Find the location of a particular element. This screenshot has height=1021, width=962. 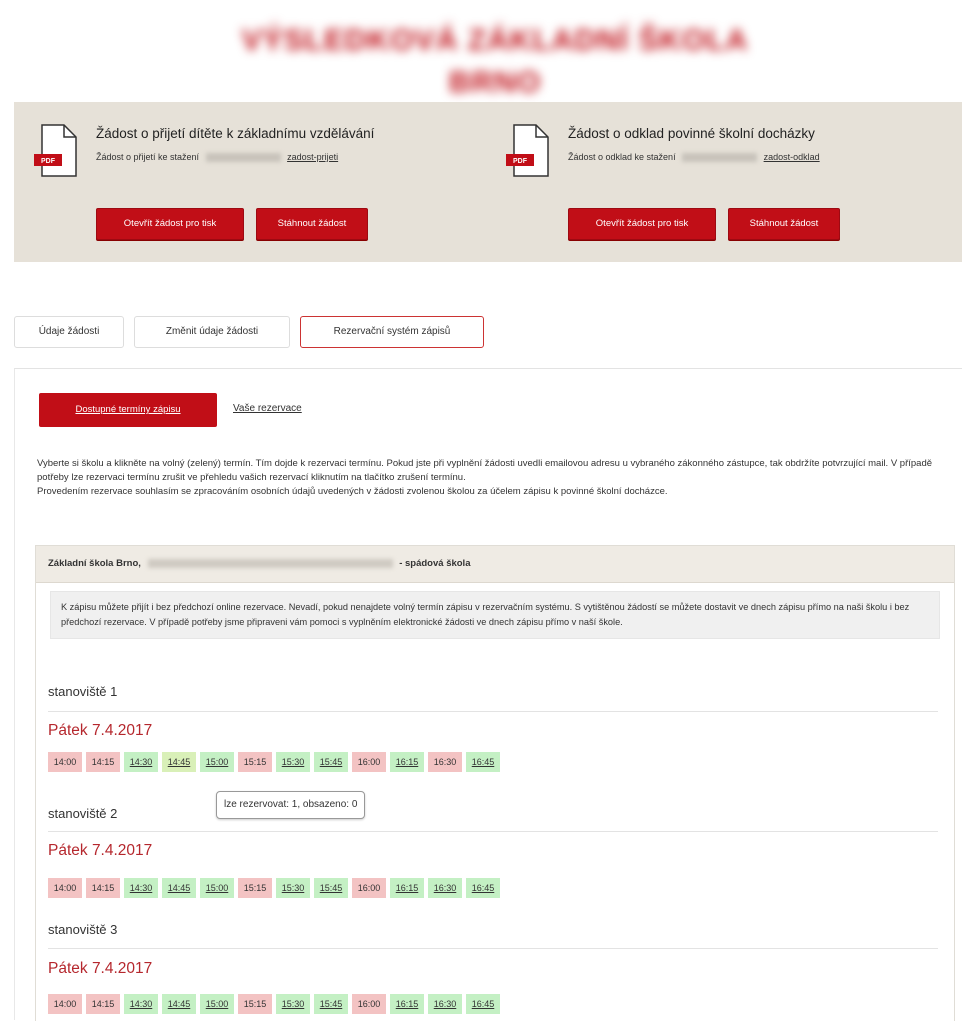

school-header: Základní škola Brno, - spádová škola is located at coordinates (495, 564).